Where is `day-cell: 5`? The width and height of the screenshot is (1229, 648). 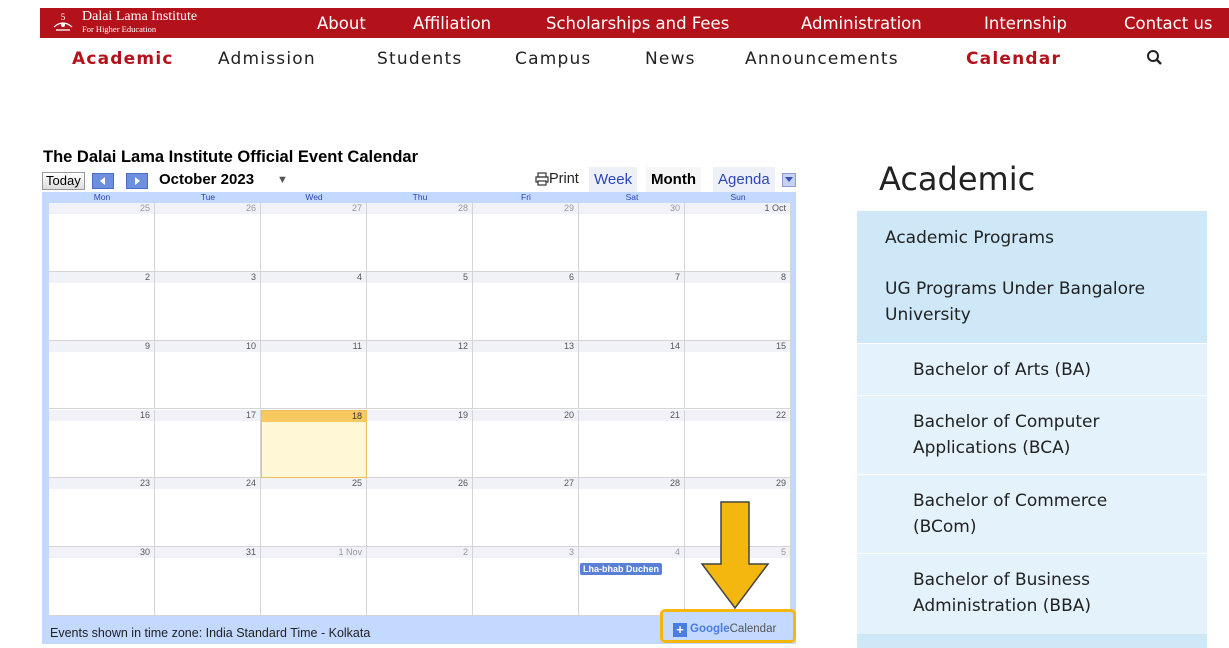
day-cell: 5 is located at coordinates (420, 306).